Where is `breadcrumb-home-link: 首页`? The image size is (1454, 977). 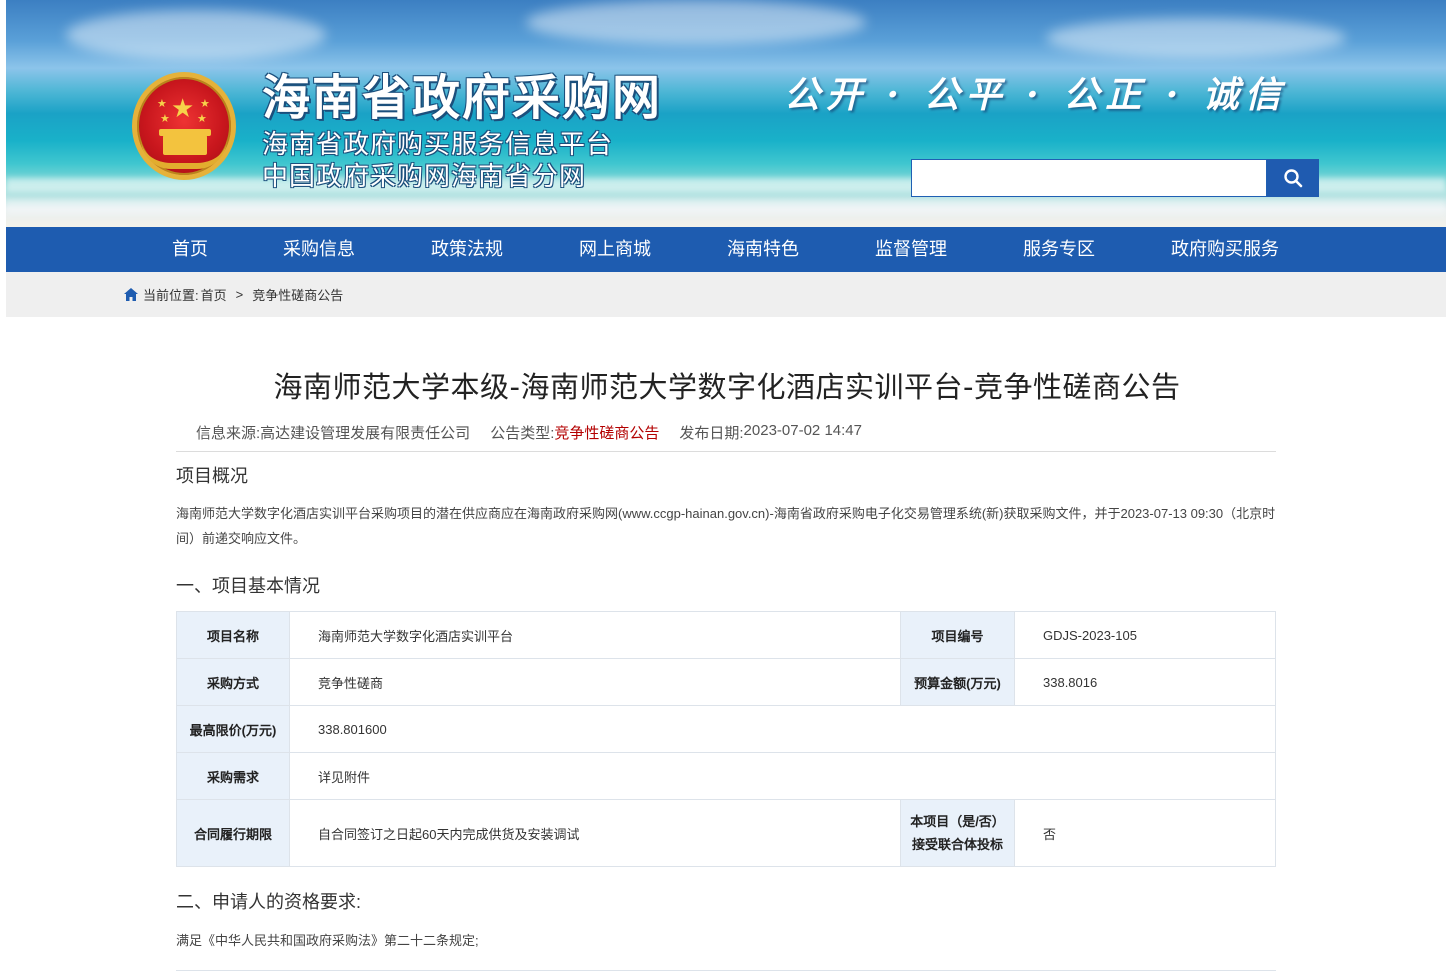 breadcrumb-home-link: 首页 is located at coordinates (214, 294).